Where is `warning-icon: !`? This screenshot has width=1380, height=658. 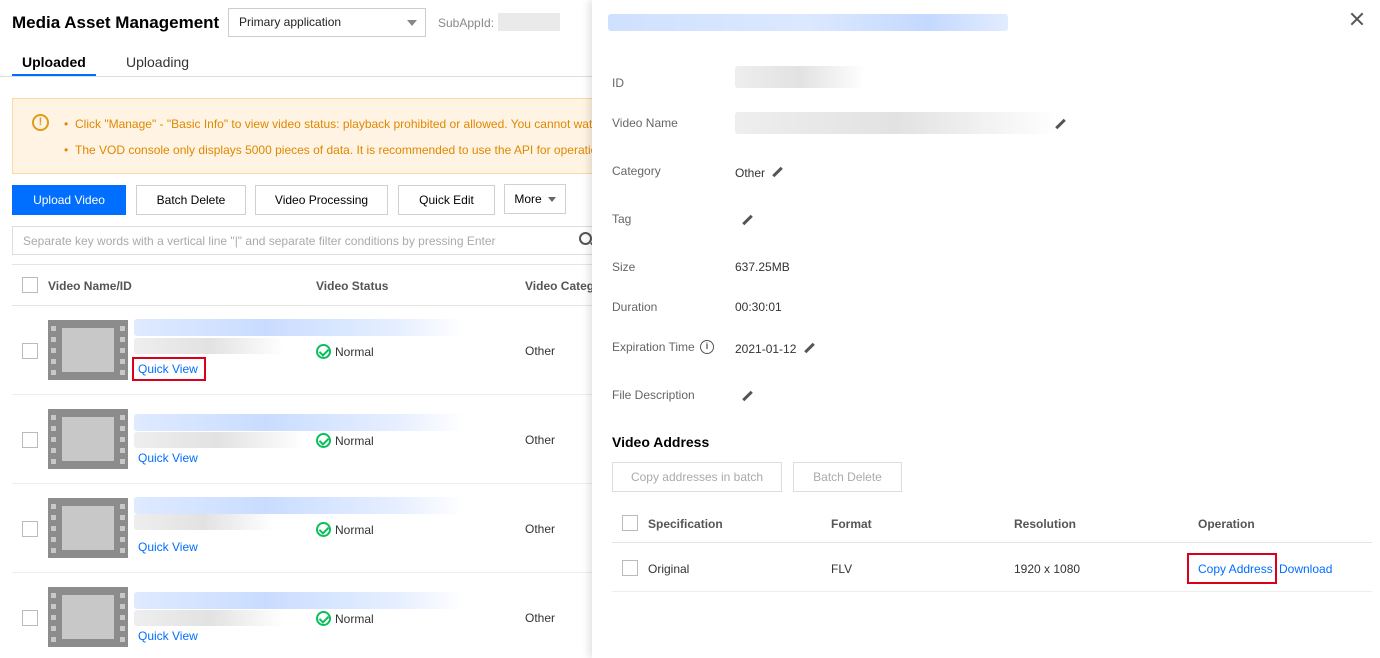
warning-icon: ! is located at coordinates (40, 122).